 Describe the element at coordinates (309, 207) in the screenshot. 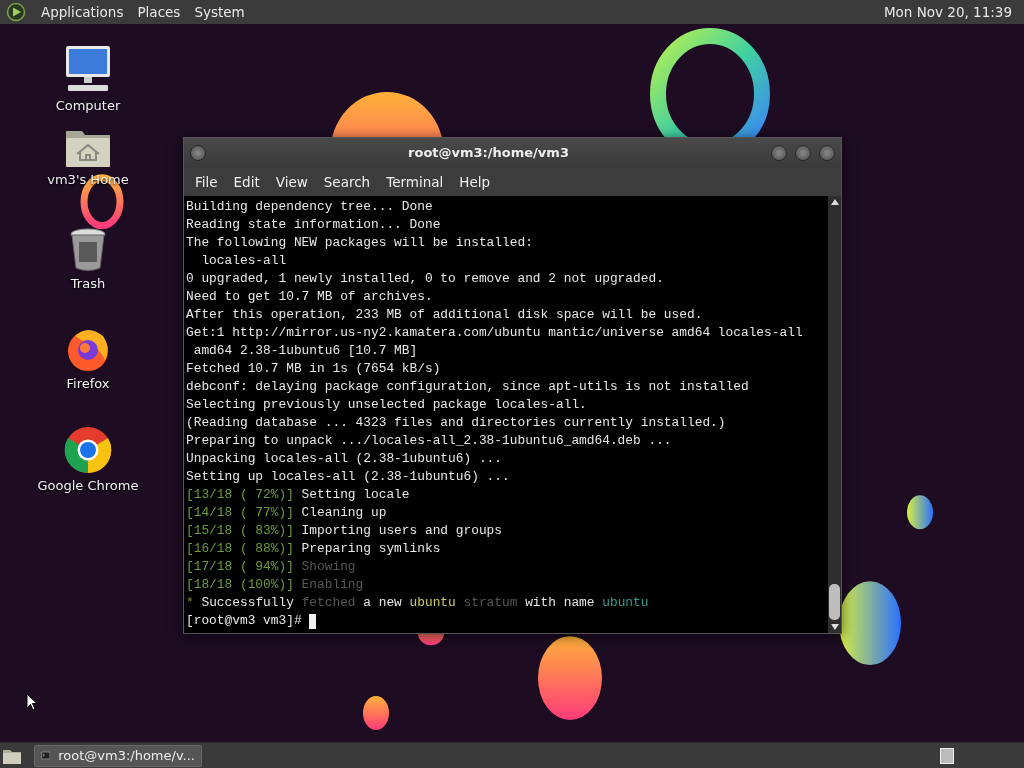

I see `terminal-line: Building dependency tree... Done` at that location.